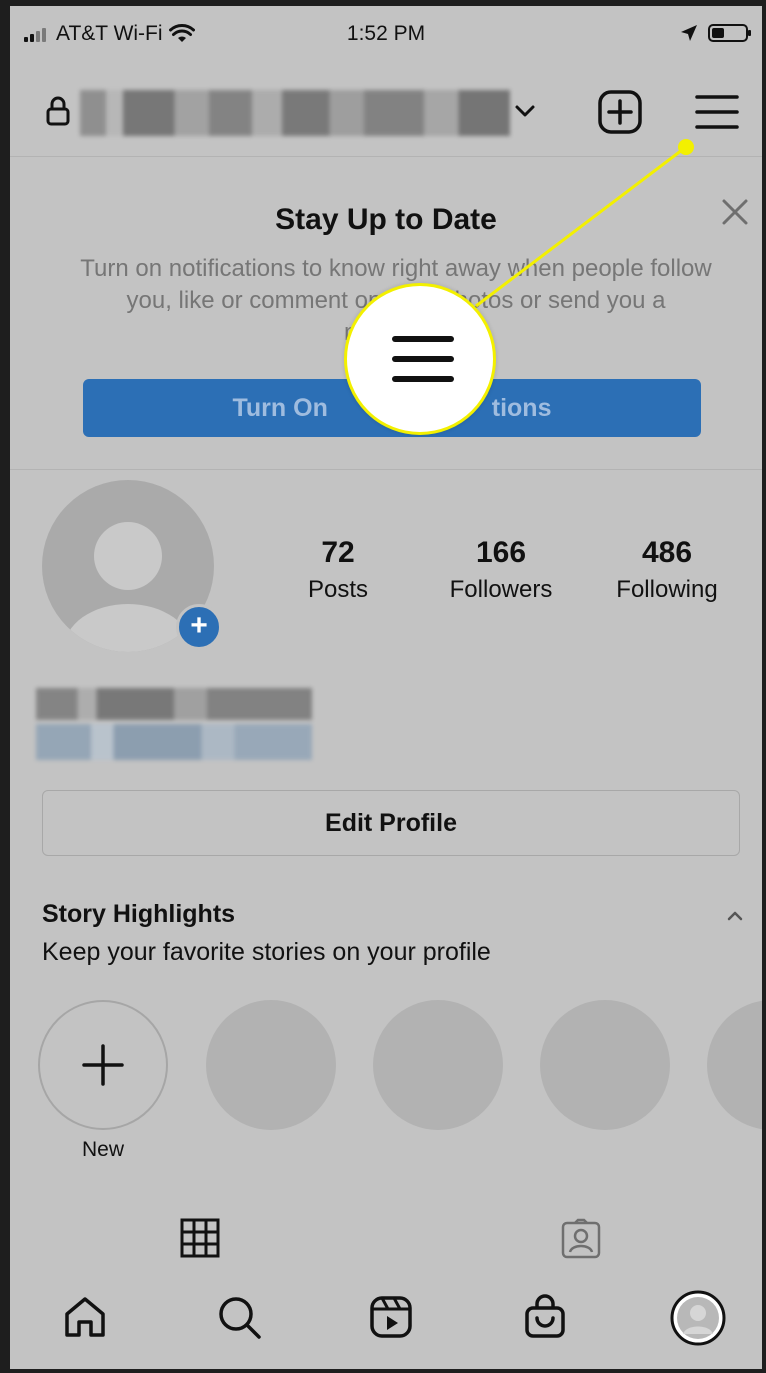 This screenshot has height=1373, width=766. Describe the element at coordinates (386, 1237) in the screenshot. I see `profile-tabs` at that location.